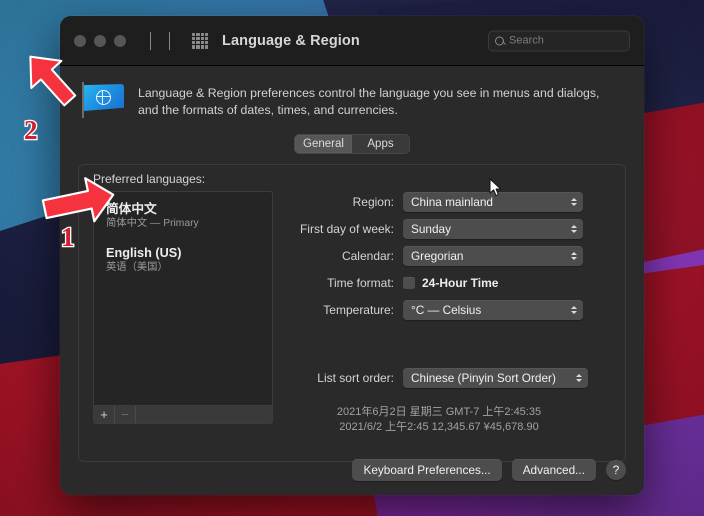 Image resolution: width=704 pixels, height=516 pixels. I want to click on navigation-buttons, so click(160, 40).